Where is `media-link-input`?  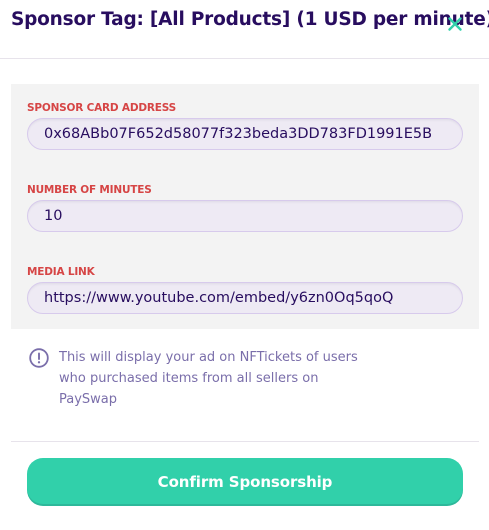
media-link-input is located at coordinates (245, 298).